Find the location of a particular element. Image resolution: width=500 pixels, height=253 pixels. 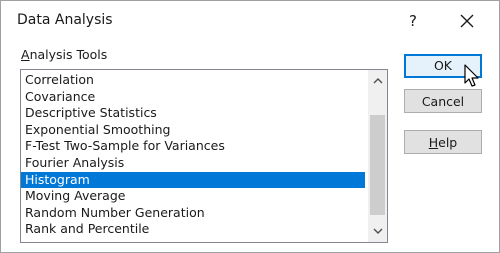

close-icon is located at coordinates (467, 21).